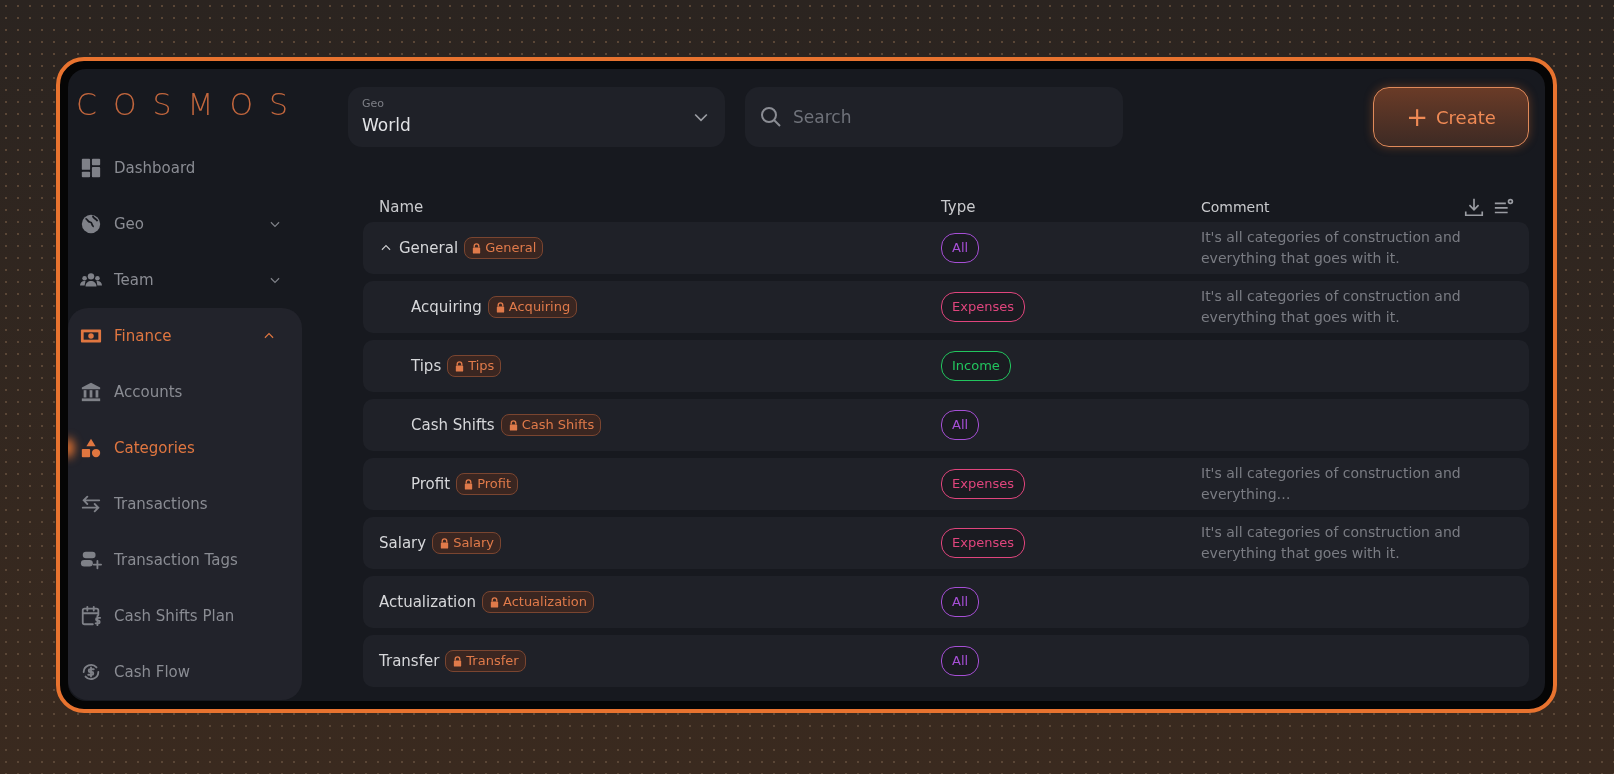  I want to click on lock-tag: Transfer, so click(485, 661).